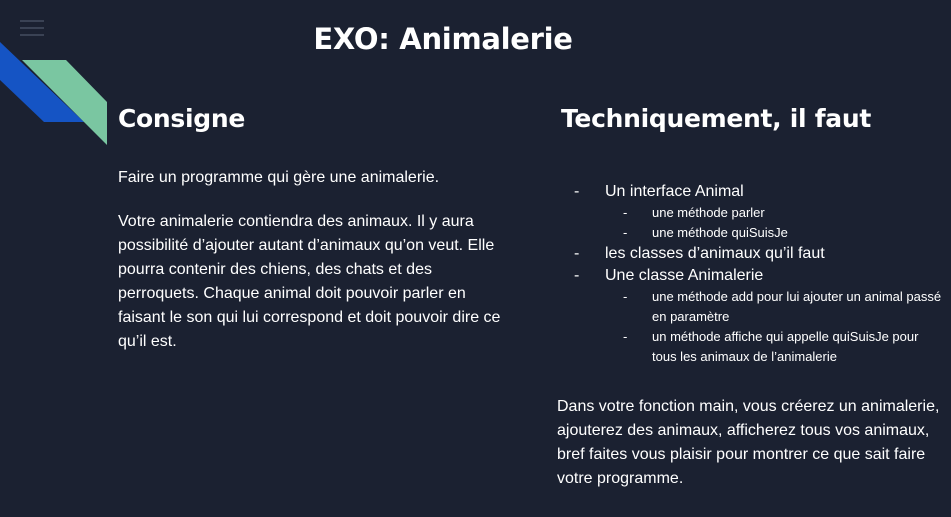 This screenshot has width=951, height=517. Describe the element at coordinates (759, 254) in the screenshot. I see `list-item-classes-animaux: les classes d’animaux qu’il faut` at that location.